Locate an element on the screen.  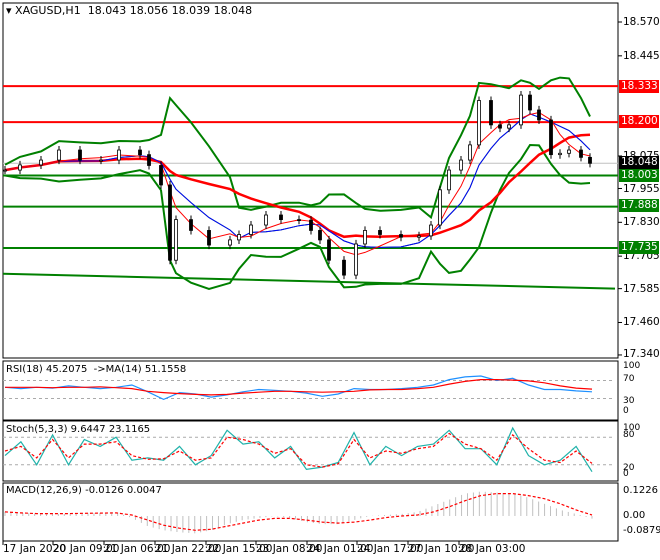
macd-label: MACD(12,26,9) -0.0126 0.0047 is located at coordinates (84, 490).